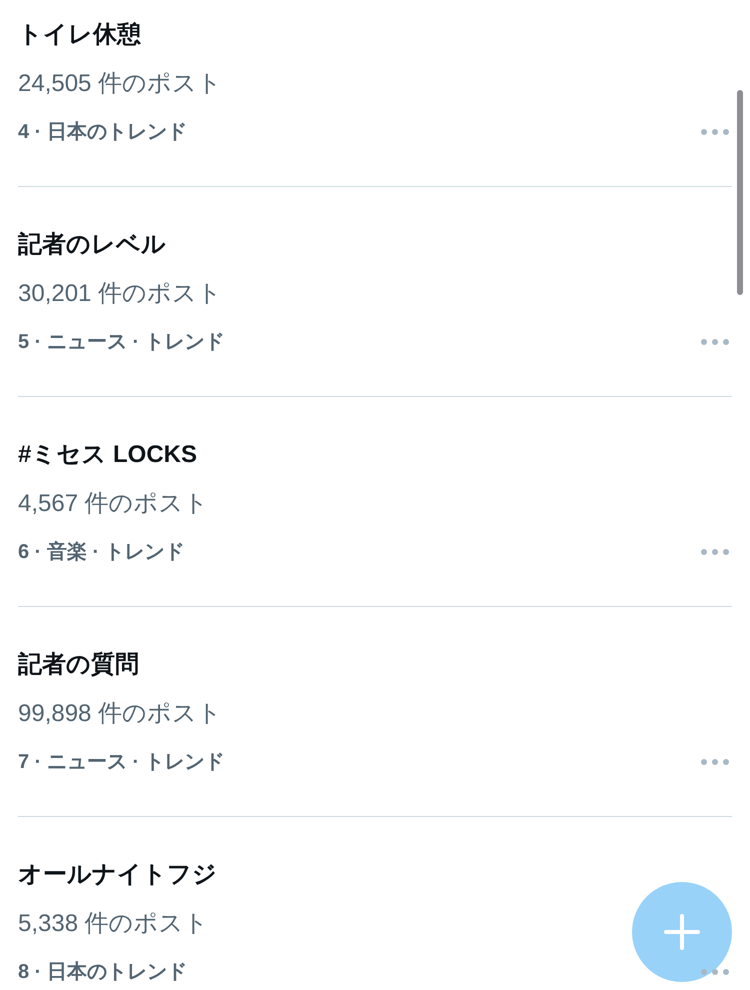 This screenshot has width=750, height=990. I want to click on scrollbar, so click(740, 192).